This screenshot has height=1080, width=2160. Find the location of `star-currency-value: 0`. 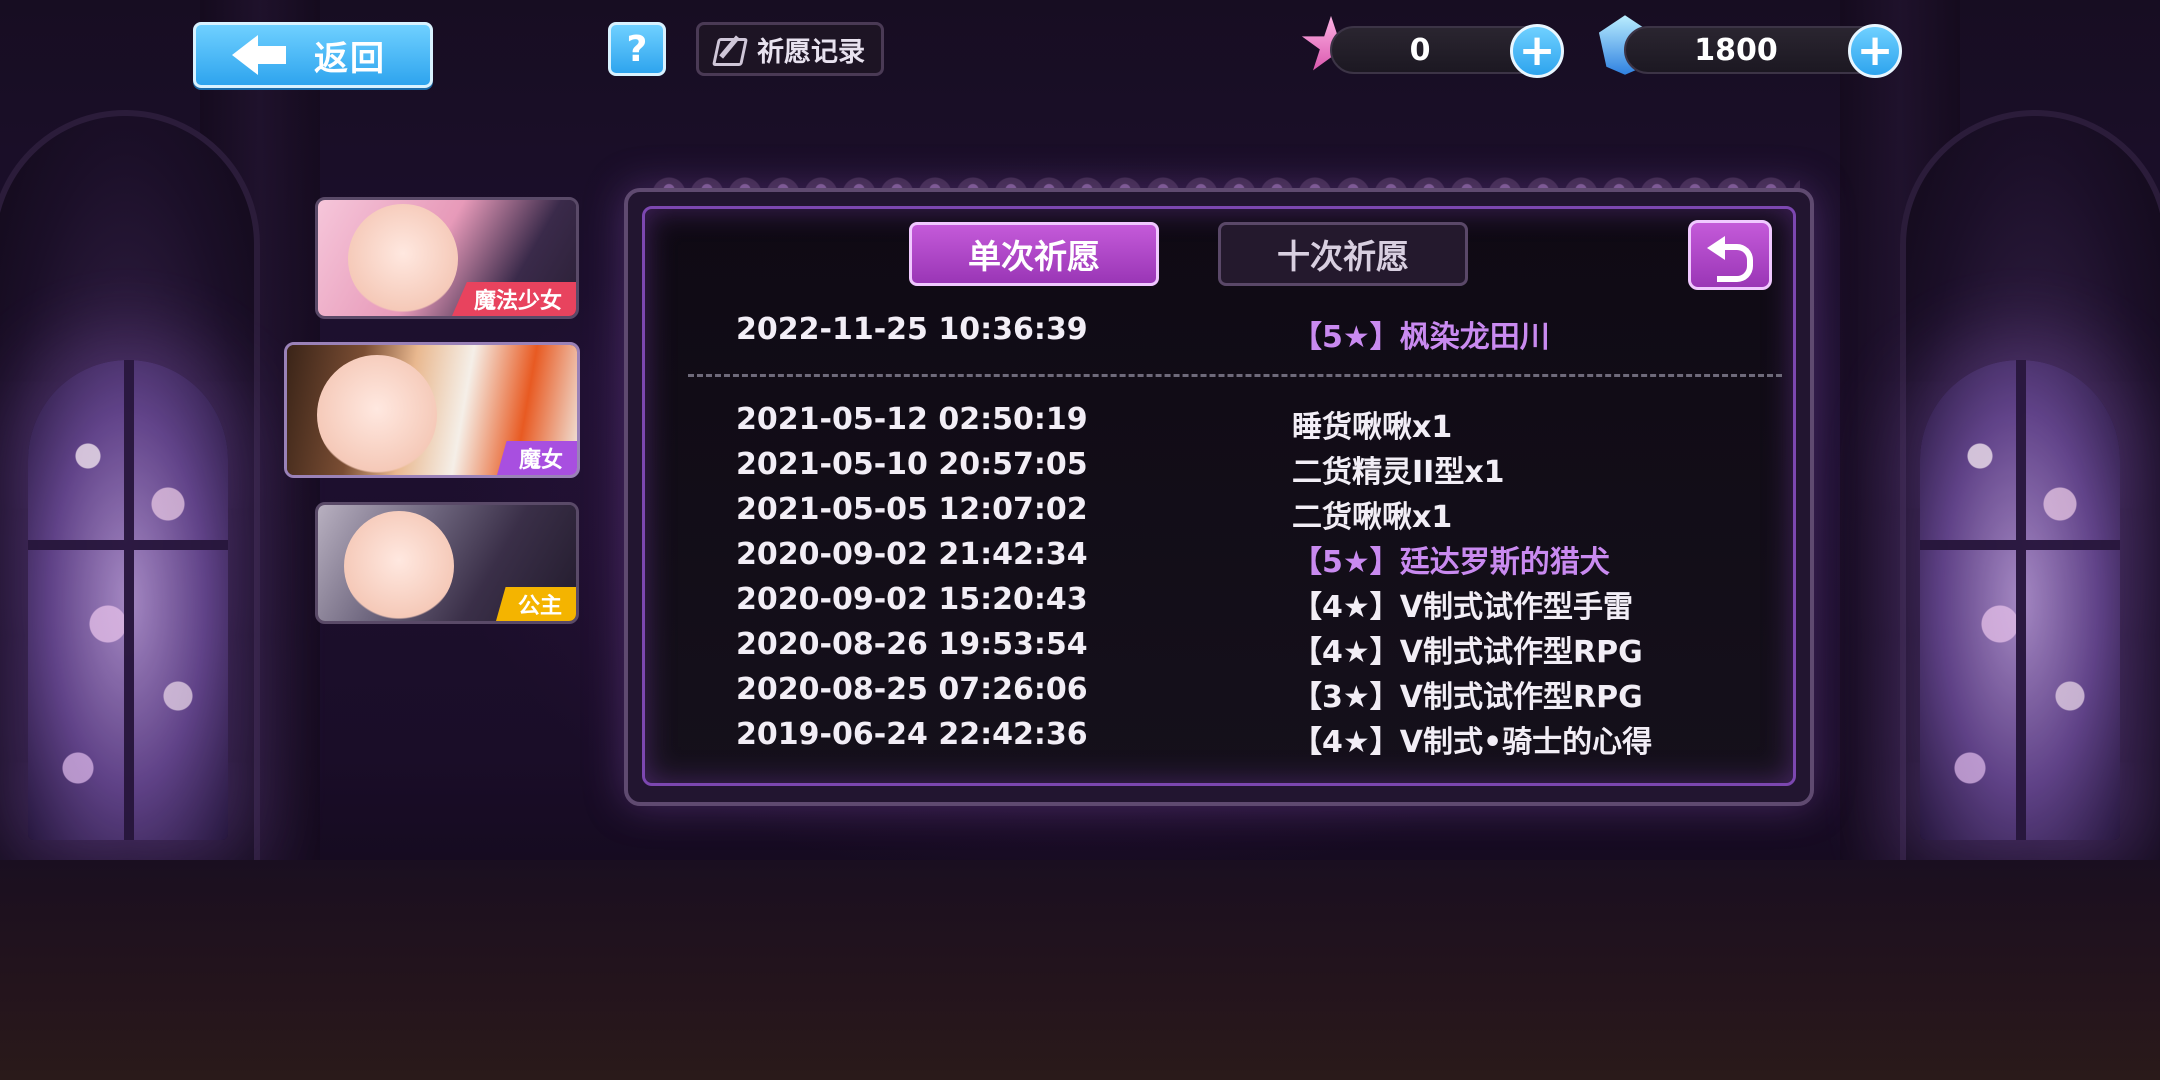

star-currency-value: 0 is located at coordinates (1420, 50).